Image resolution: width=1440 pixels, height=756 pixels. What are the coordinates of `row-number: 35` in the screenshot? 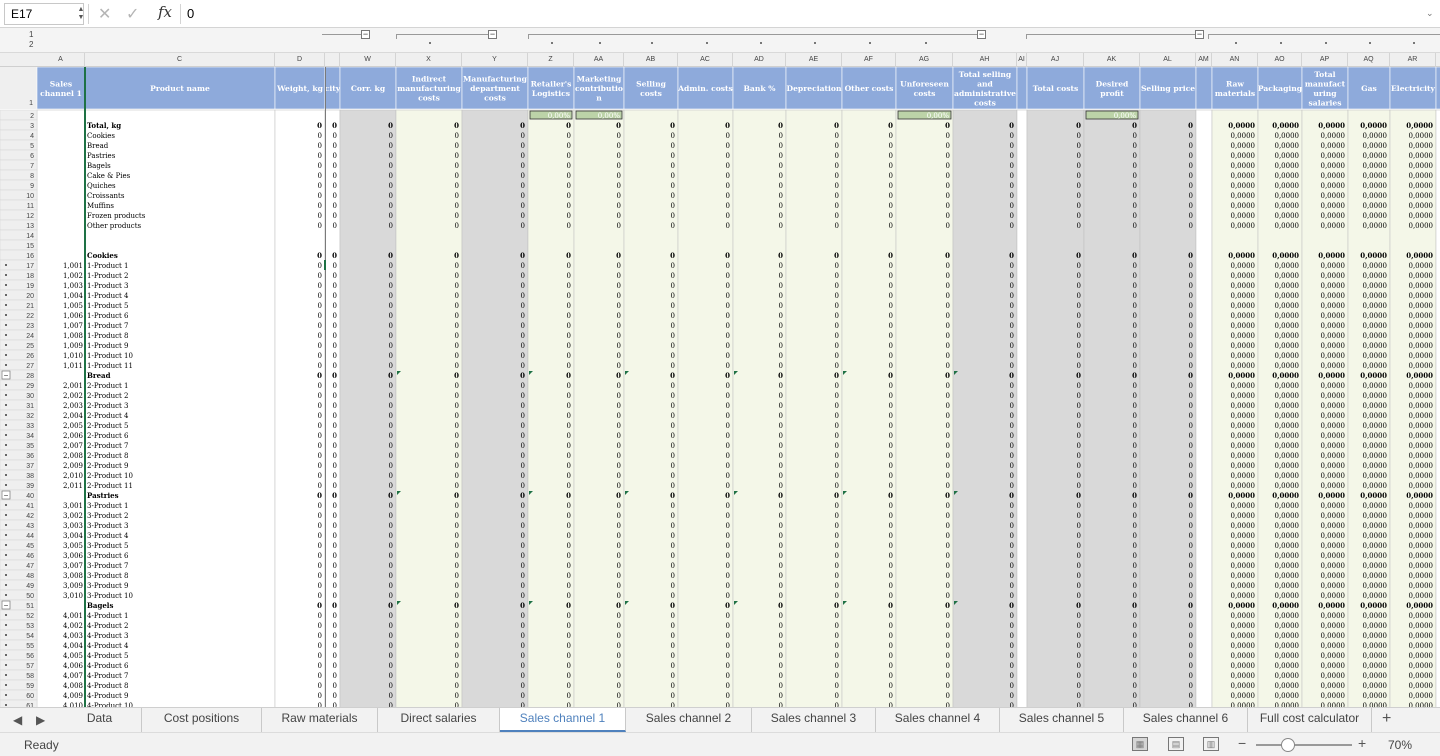 It's located at (30, 446).